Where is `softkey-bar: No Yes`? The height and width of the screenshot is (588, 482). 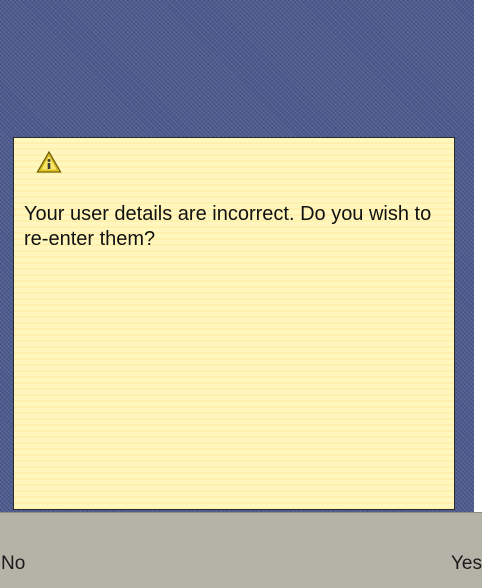
softkey-bar: No Yes is located at coordinates (241, 550).